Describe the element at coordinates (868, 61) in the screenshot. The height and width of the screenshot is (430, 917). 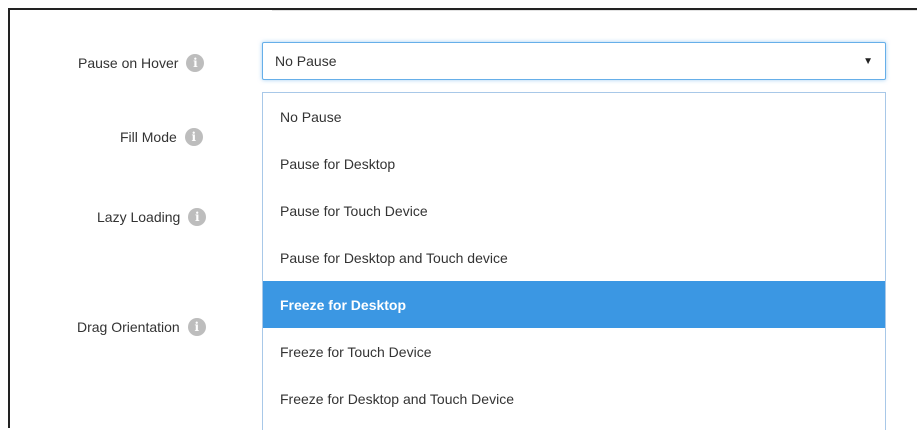
I see `caret-down-icon: ▼` at that location.